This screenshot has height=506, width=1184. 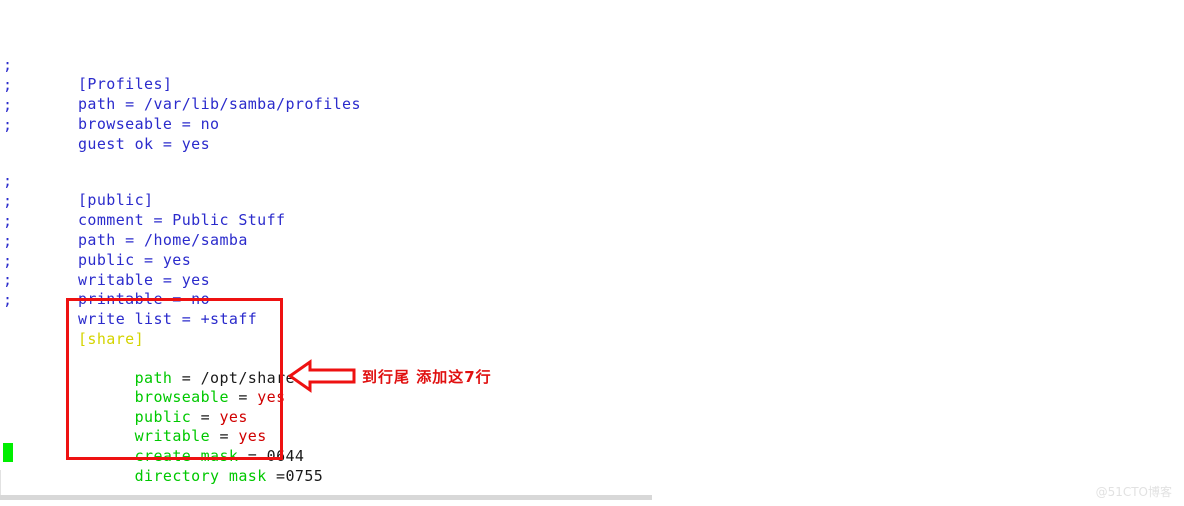 What do you see at coordinates (167, 320) in the screenshot?
I see `code-line-text: write list = +staff` at bounding box center [167, 320].